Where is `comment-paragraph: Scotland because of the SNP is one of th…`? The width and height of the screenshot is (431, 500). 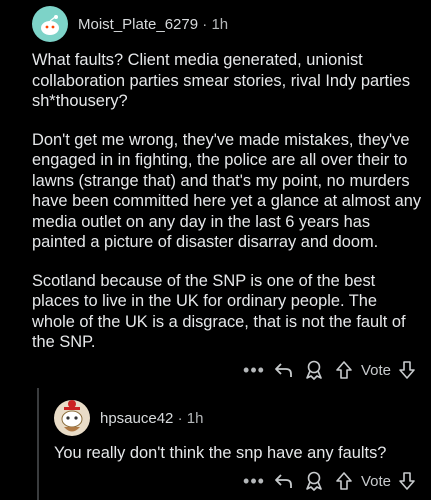
comment-paragraph: Scotland because of the SNP is one of th… is located at coordinates (219, 311).